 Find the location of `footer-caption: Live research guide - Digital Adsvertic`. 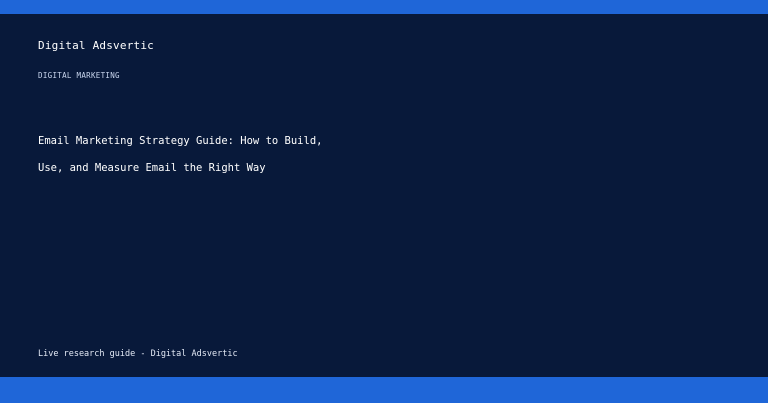

footer-caption: Live research guide - Digital Adsvertic is located at coordinates (138, 354).